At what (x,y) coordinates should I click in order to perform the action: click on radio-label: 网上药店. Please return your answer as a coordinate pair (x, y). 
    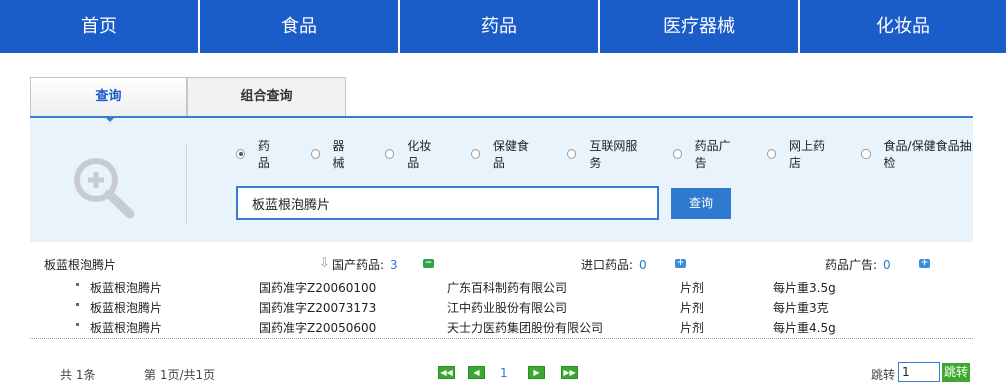
    Looking at the image, I should click on (807, 154).